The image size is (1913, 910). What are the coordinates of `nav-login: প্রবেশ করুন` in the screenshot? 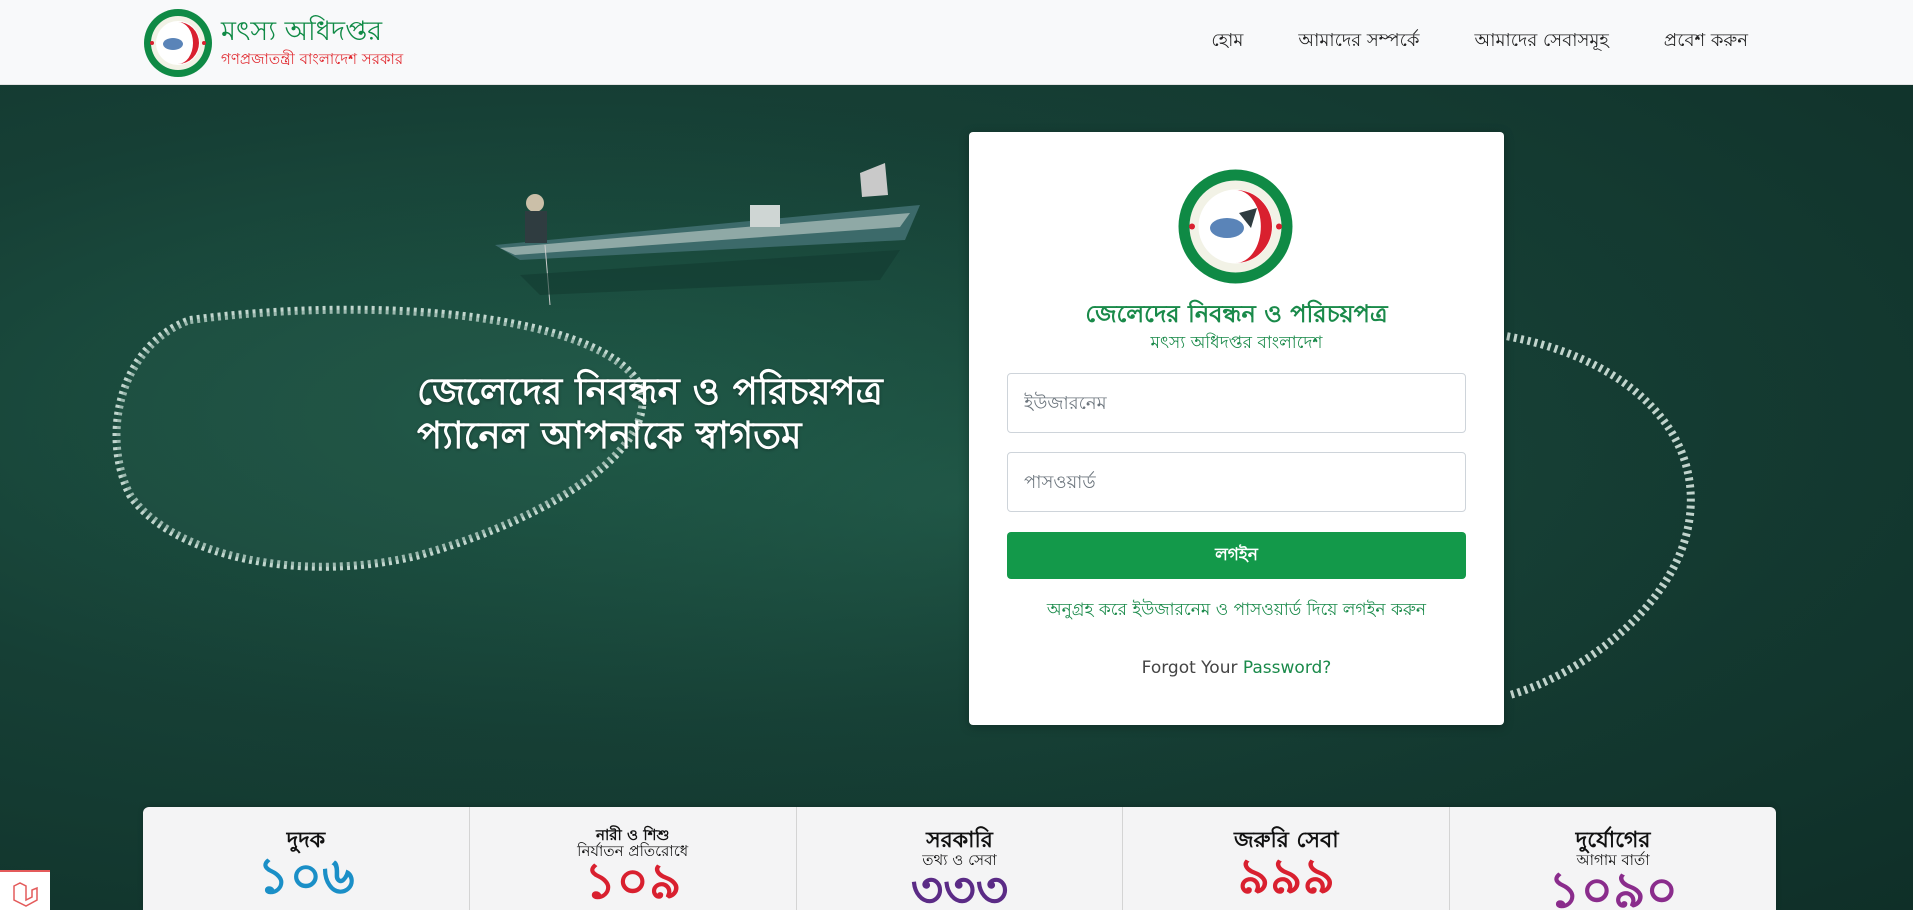 It's located at (1706, 41).